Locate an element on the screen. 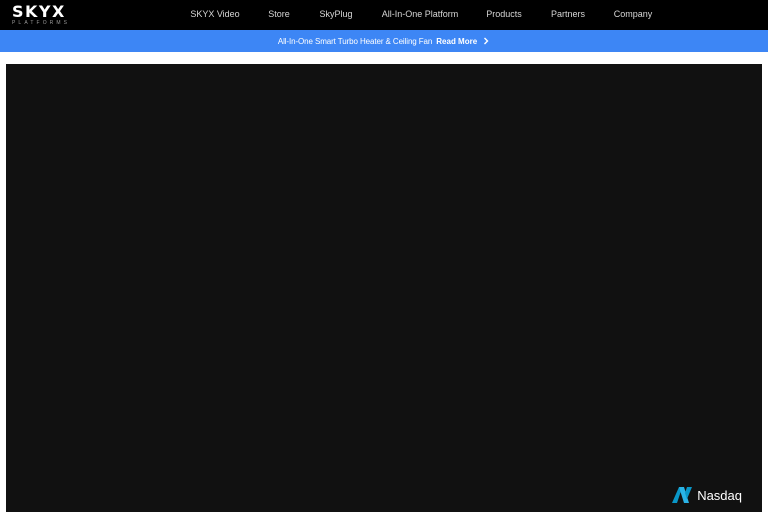 The width and height of the screenshot is (768, 512). nav-item-skyx-video: SKYX Video is located at coordinates (214, 14).